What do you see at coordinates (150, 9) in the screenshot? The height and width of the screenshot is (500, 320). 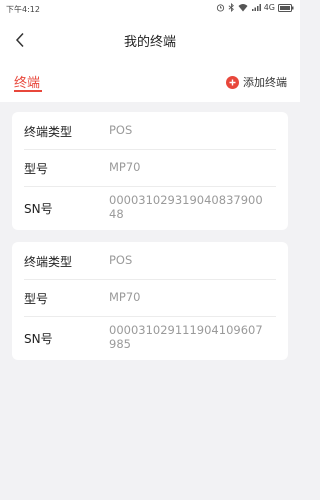 I see `status-bar: 下午4:12 4G` at bounding box center [150, 9].